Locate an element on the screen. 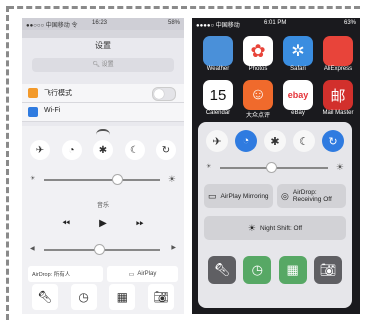 Image resolution: width=365 pixels, height=324 pixels. fast-forward-icon: ⏩︎ is located at coordinates (140, 223).